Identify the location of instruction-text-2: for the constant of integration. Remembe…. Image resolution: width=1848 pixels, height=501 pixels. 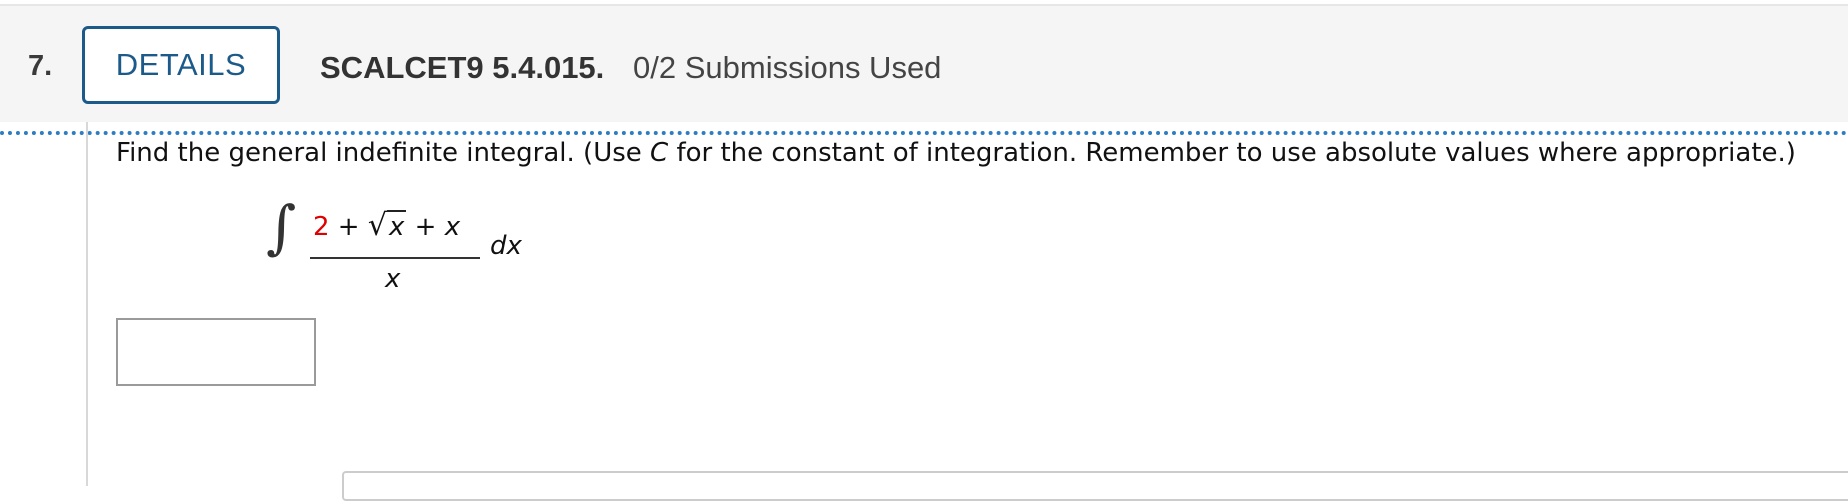
(1232, 153).